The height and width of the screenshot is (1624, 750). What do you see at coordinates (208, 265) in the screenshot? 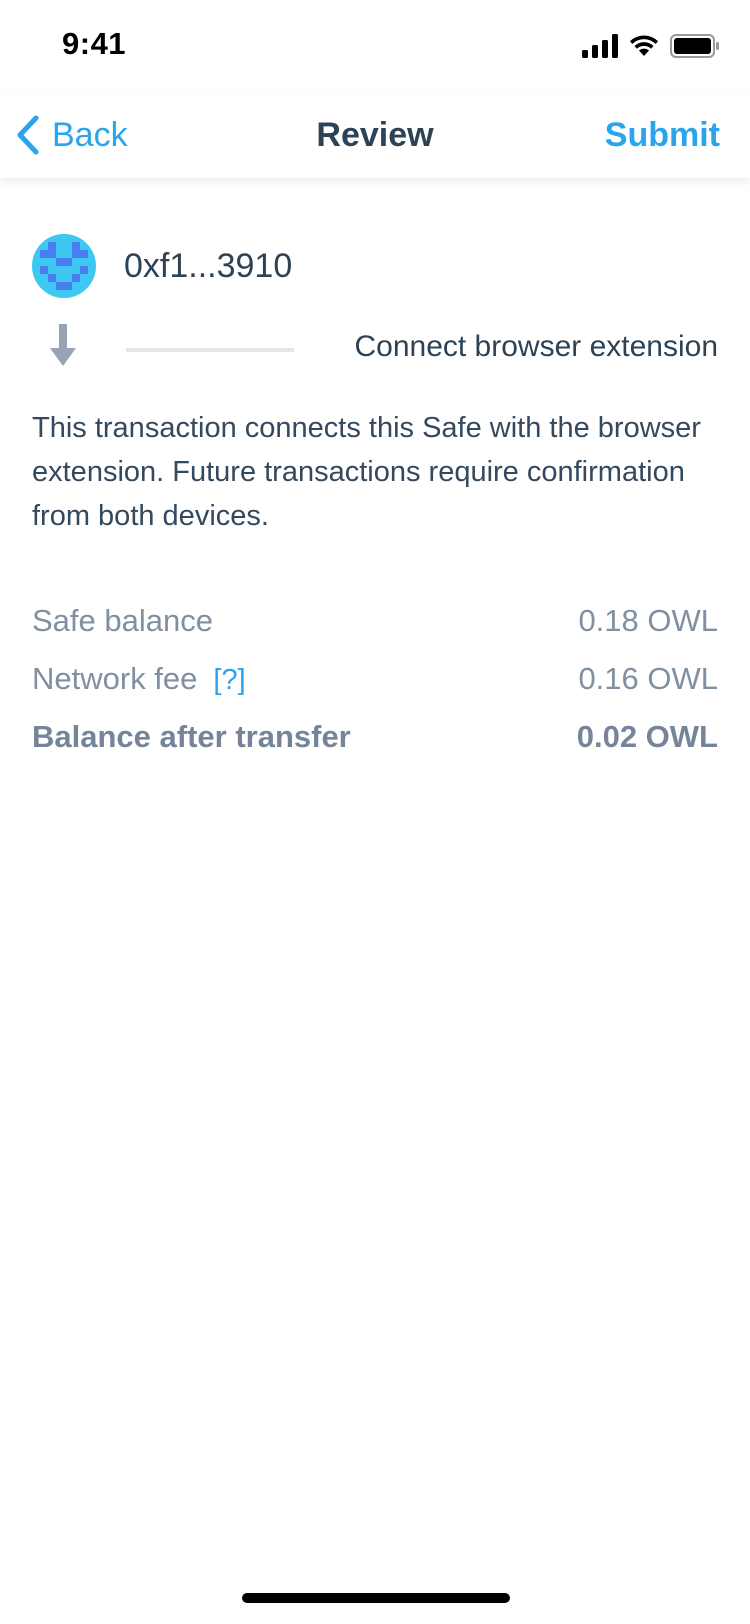
I see `sender-address: 0xf1...3910` at bounding box center [208, 265].